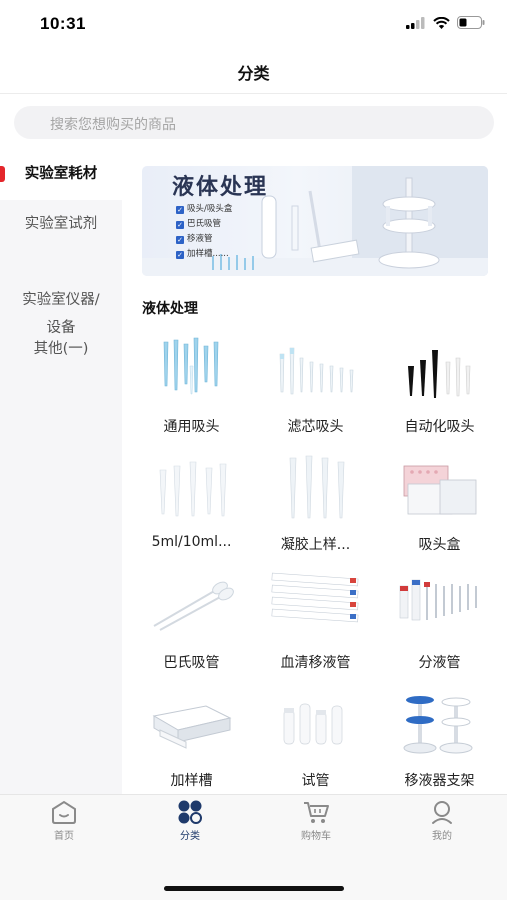  Describe the element at coordinates (442, 836) in the screenshot. I see `tab-label: 我的` at that location.